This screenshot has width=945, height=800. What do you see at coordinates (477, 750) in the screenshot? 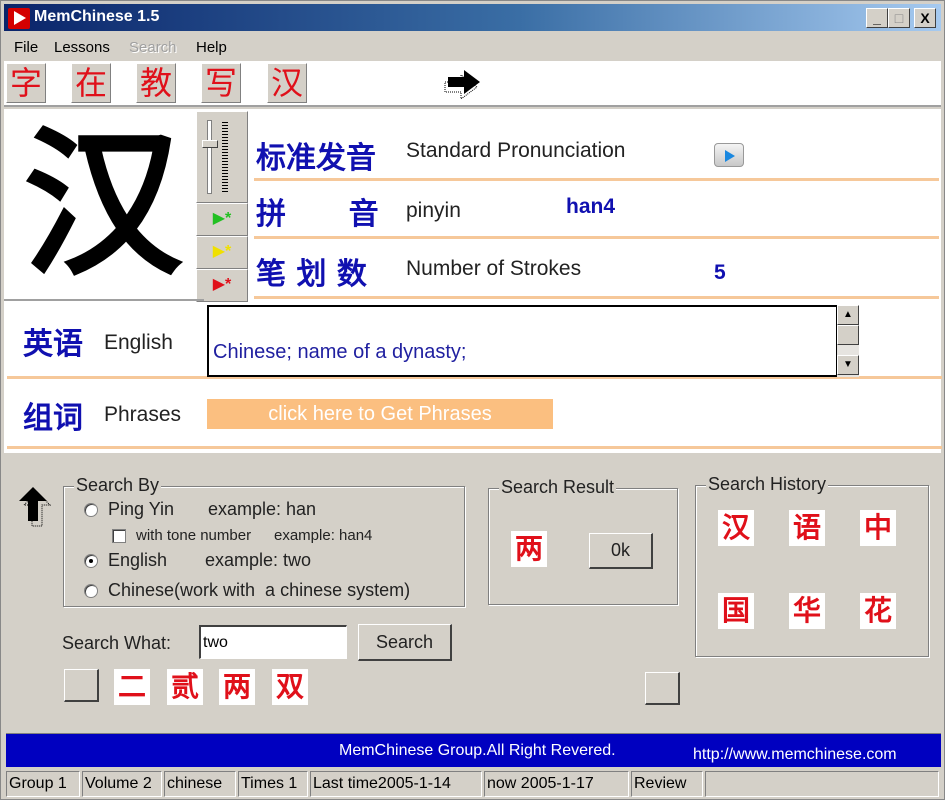
I see `copyright-text: MemChinese Group.All Right Revered.` at bounding box center [477, 750].